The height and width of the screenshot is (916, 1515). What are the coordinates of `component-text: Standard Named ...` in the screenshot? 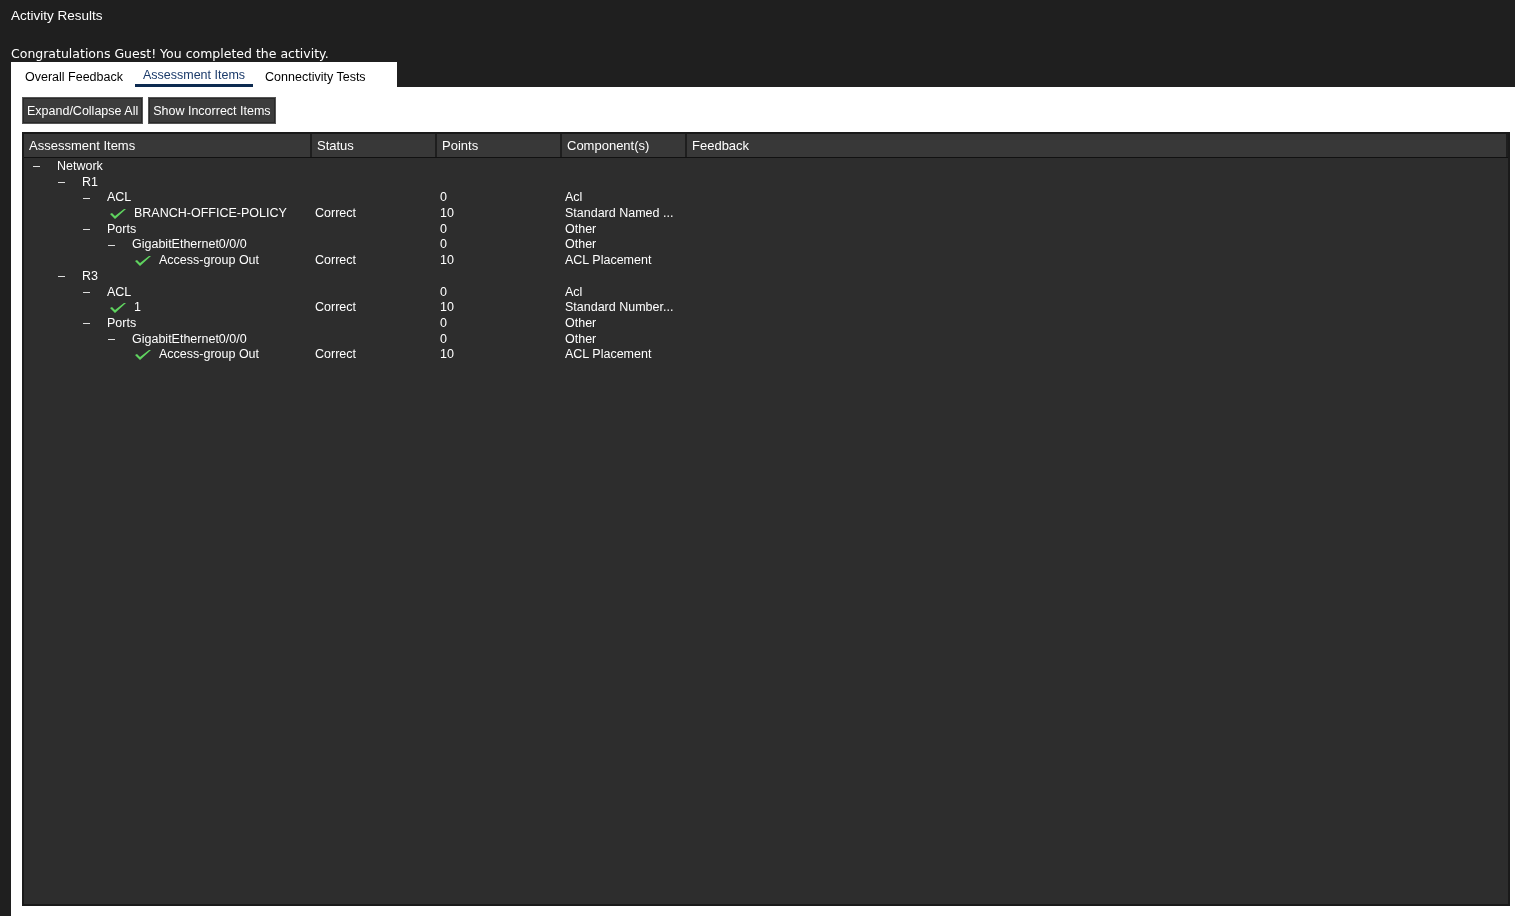 It's located at (619, 213).